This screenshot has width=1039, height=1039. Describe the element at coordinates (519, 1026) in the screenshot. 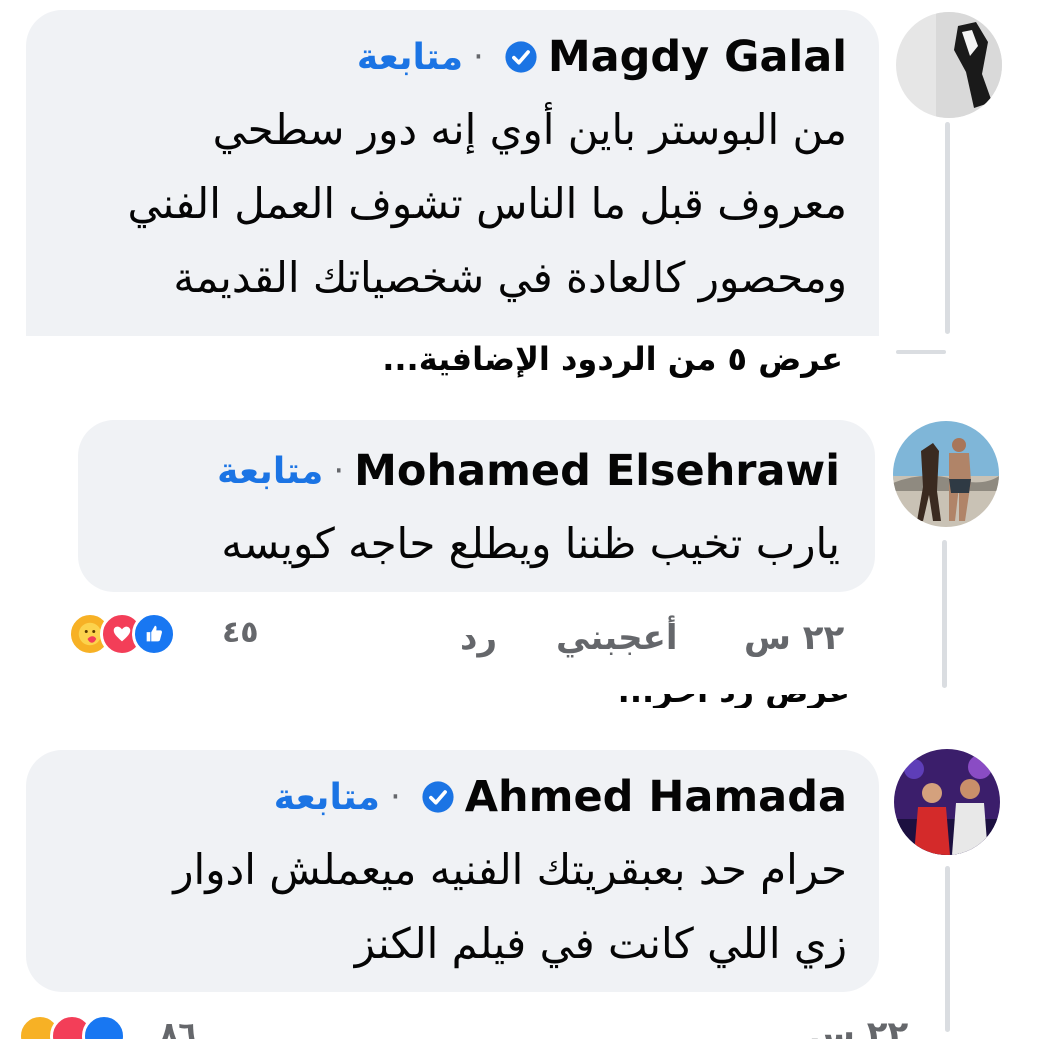

I see `cut-off-action-row: ٢٢ س ٨٦` at that location.